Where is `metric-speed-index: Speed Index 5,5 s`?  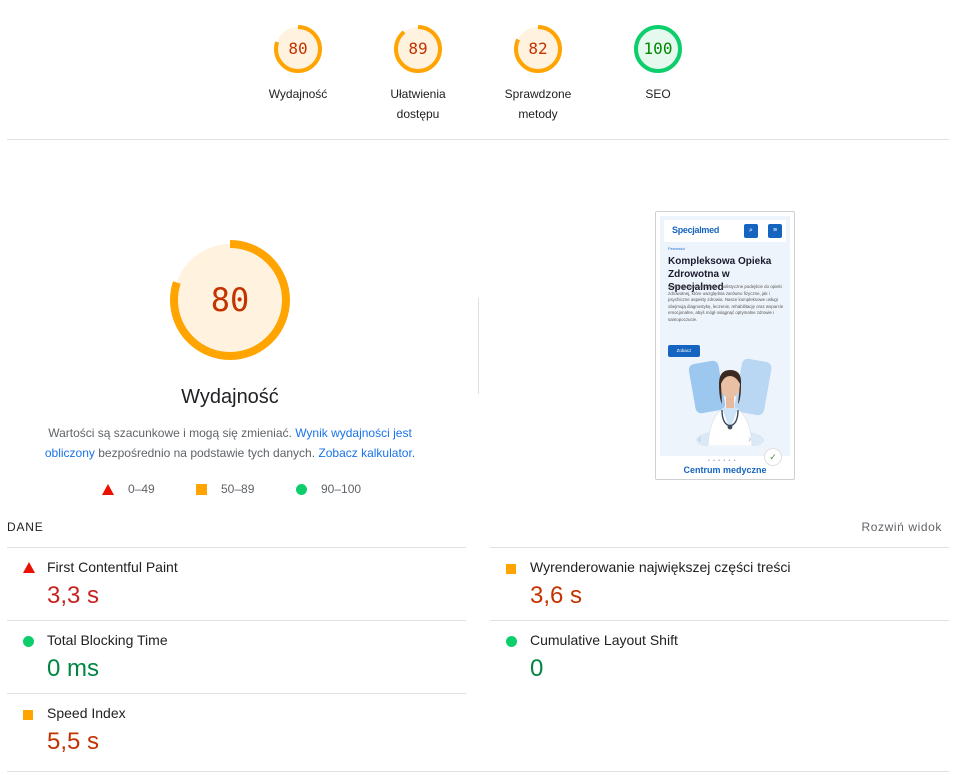 metric-speed-index: Speed Index 5,5 s is located at coordinates (217, 730).